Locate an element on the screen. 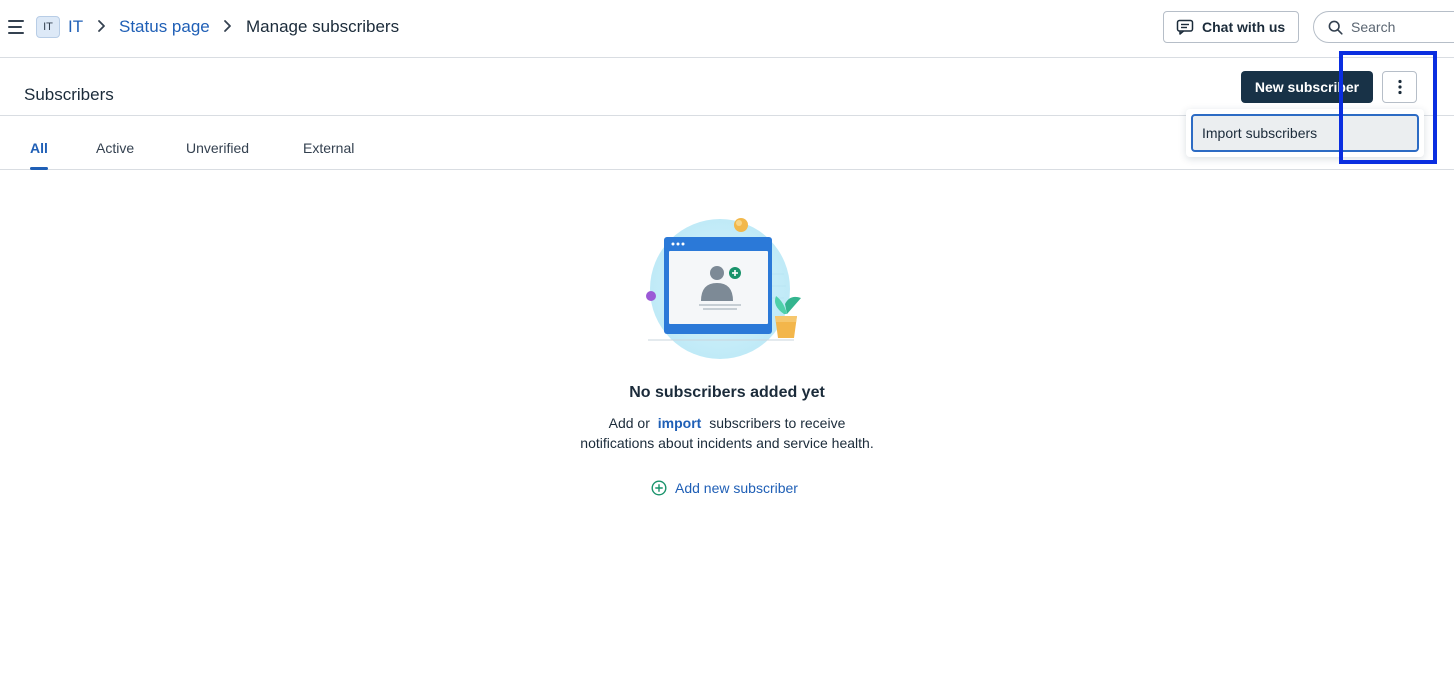 The image size is (1454, 689). breadcrumb-status-page: Status page is located at coordinates (164, 27).